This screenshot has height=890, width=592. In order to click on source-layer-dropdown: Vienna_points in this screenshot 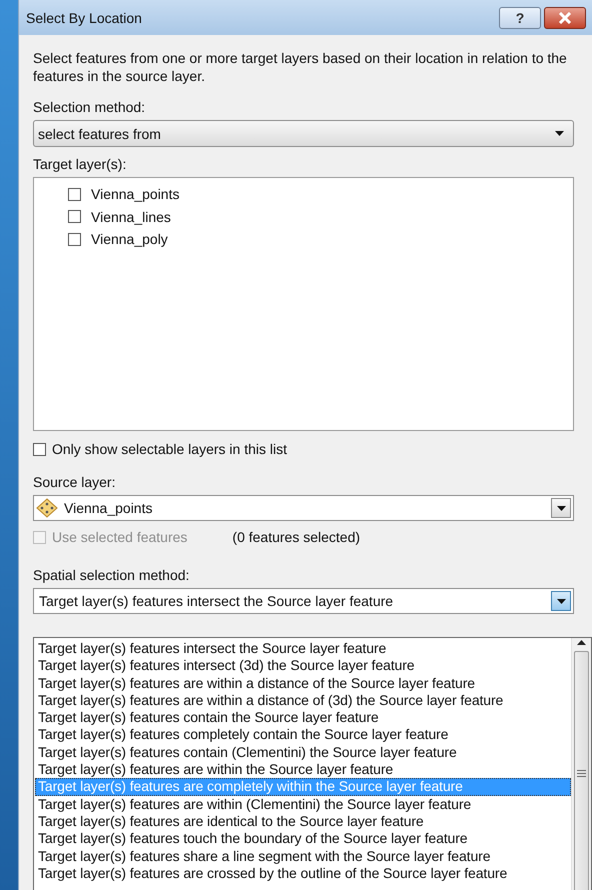, I will do `click(303, 508)`.